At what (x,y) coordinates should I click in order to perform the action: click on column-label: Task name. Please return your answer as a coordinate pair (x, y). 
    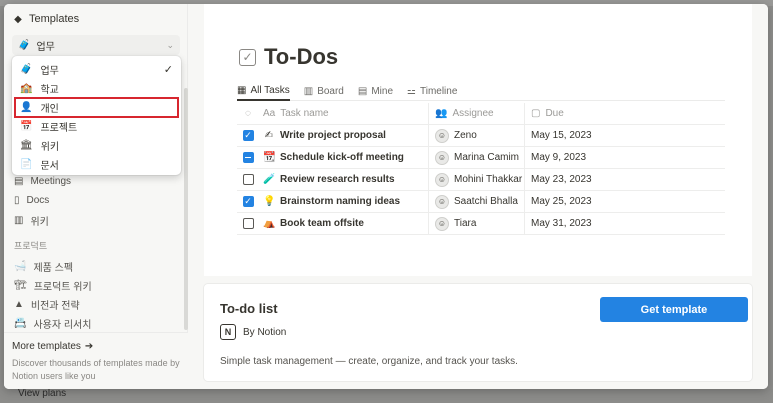
    Looking at the image, I should click on (304, 113).